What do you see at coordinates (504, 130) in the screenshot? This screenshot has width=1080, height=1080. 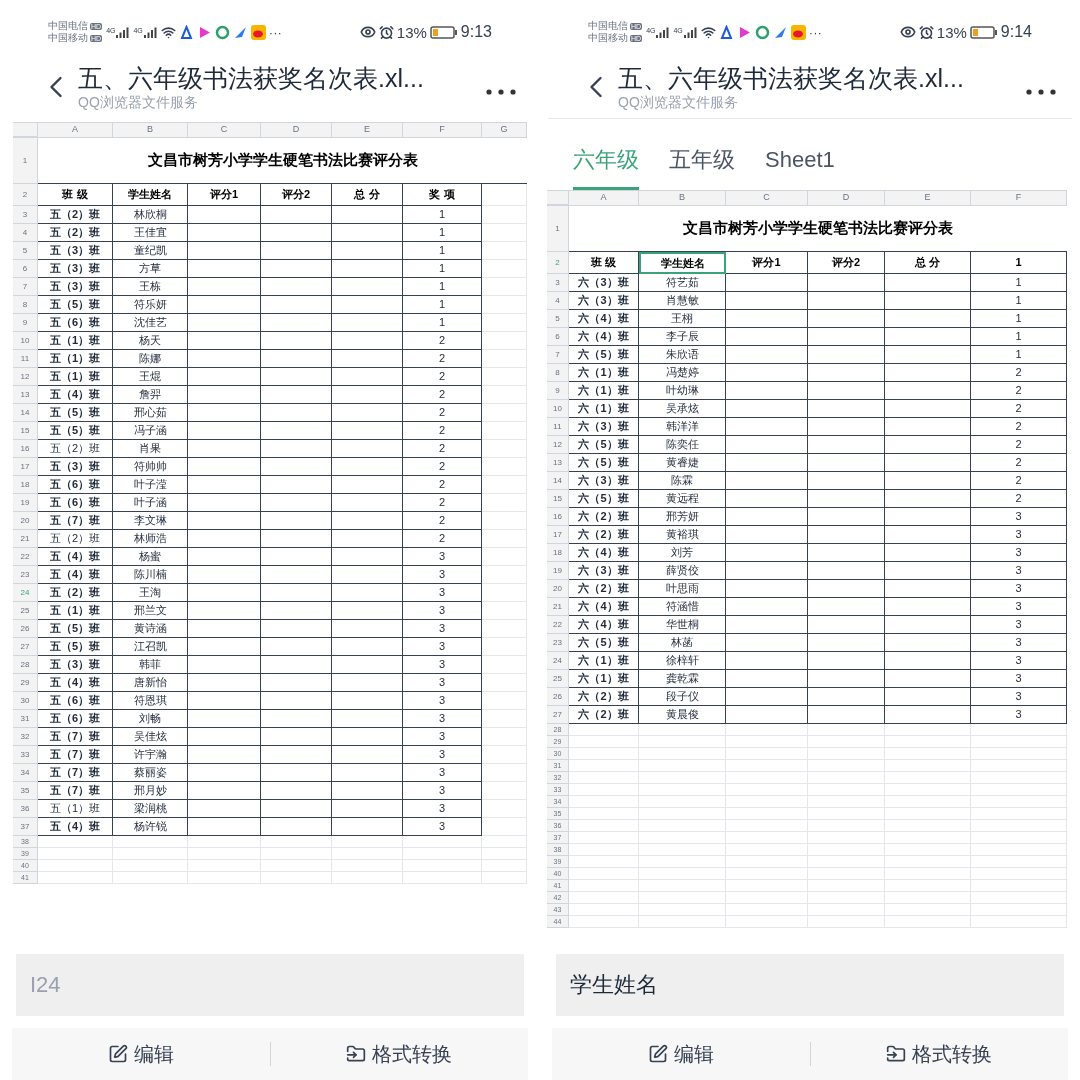 I see `column-header: G` at bounding box center [504, 130].